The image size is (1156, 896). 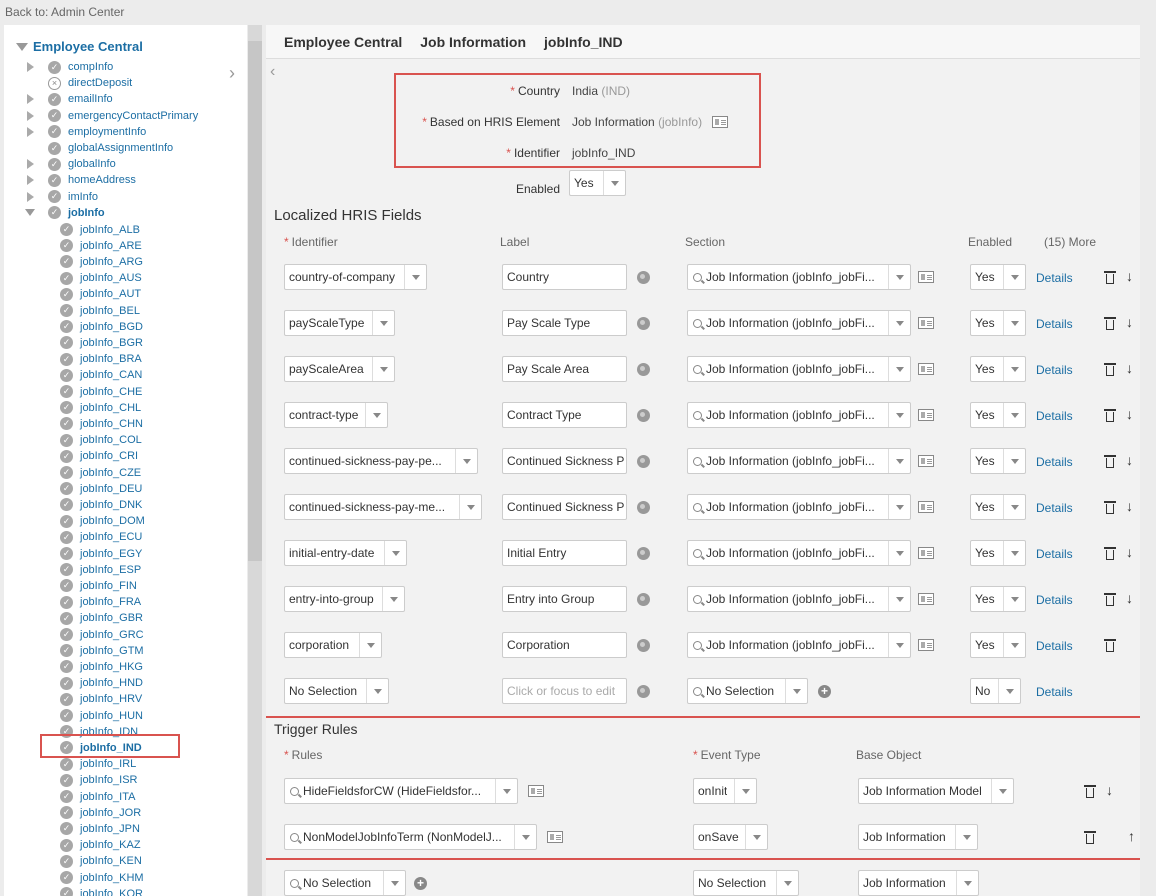 What do you see at coordinates (564, 507) in the screenshot?
I see `label-input: Continued Sickness P` at bounding box center [564, 507].